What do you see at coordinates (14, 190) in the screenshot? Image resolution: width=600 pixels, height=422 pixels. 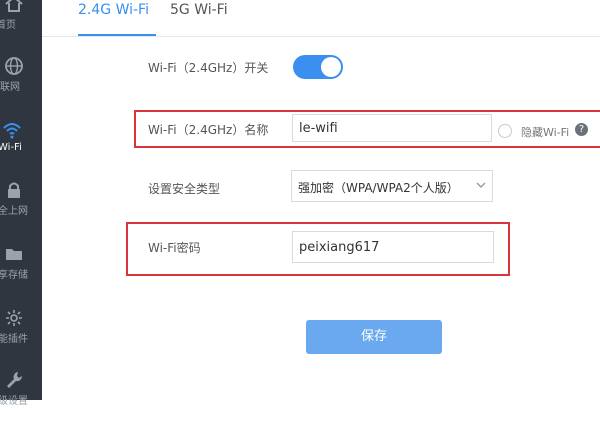 I see `lock-icon` at bounding box center [14, 190].